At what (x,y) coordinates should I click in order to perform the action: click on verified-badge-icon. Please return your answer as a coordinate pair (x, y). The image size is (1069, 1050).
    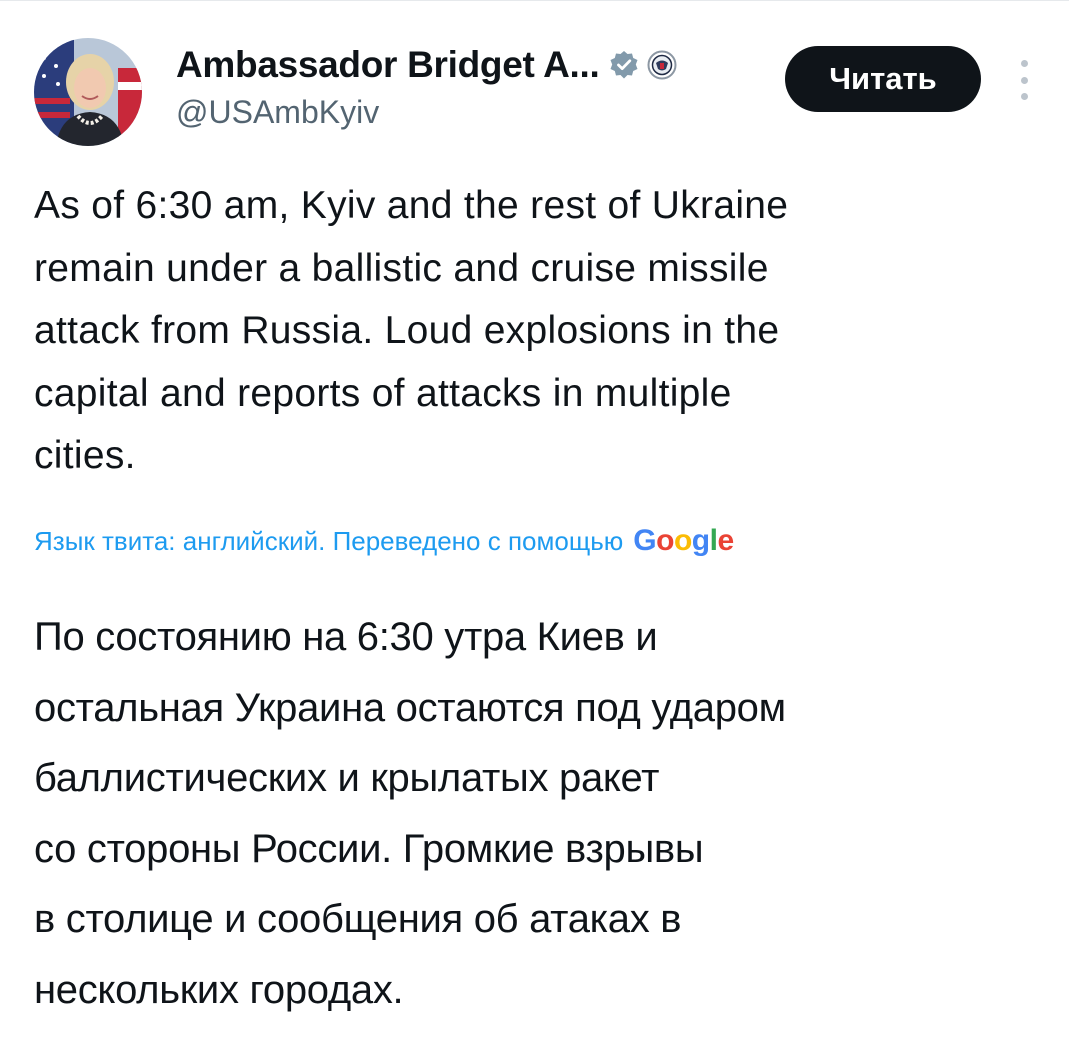
    Looking at the image, I should click on (624, 65).